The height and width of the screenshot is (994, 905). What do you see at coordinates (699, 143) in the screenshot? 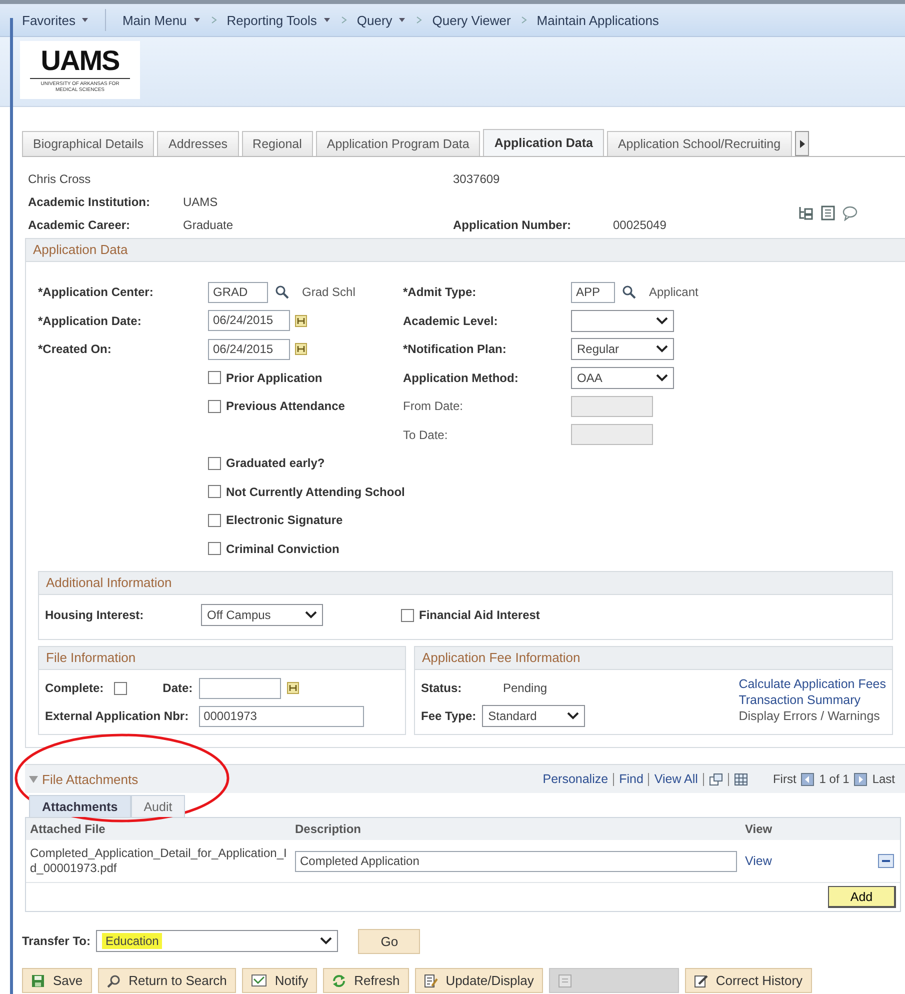
I see `tab: Application School/Recruiting` at bounding box center [699, 143].